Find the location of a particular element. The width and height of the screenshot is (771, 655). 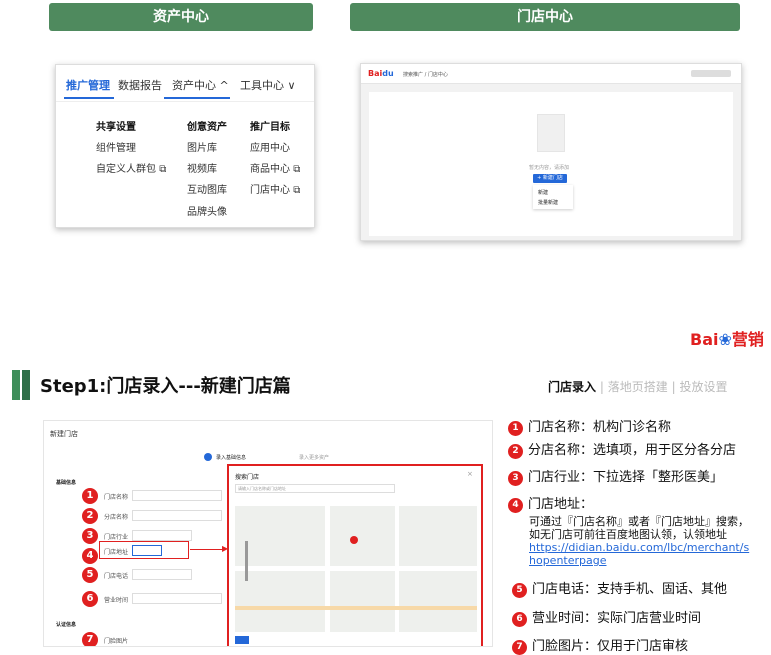

menu-interactive-library: 互动图库 is located at coordinates (207, 188).